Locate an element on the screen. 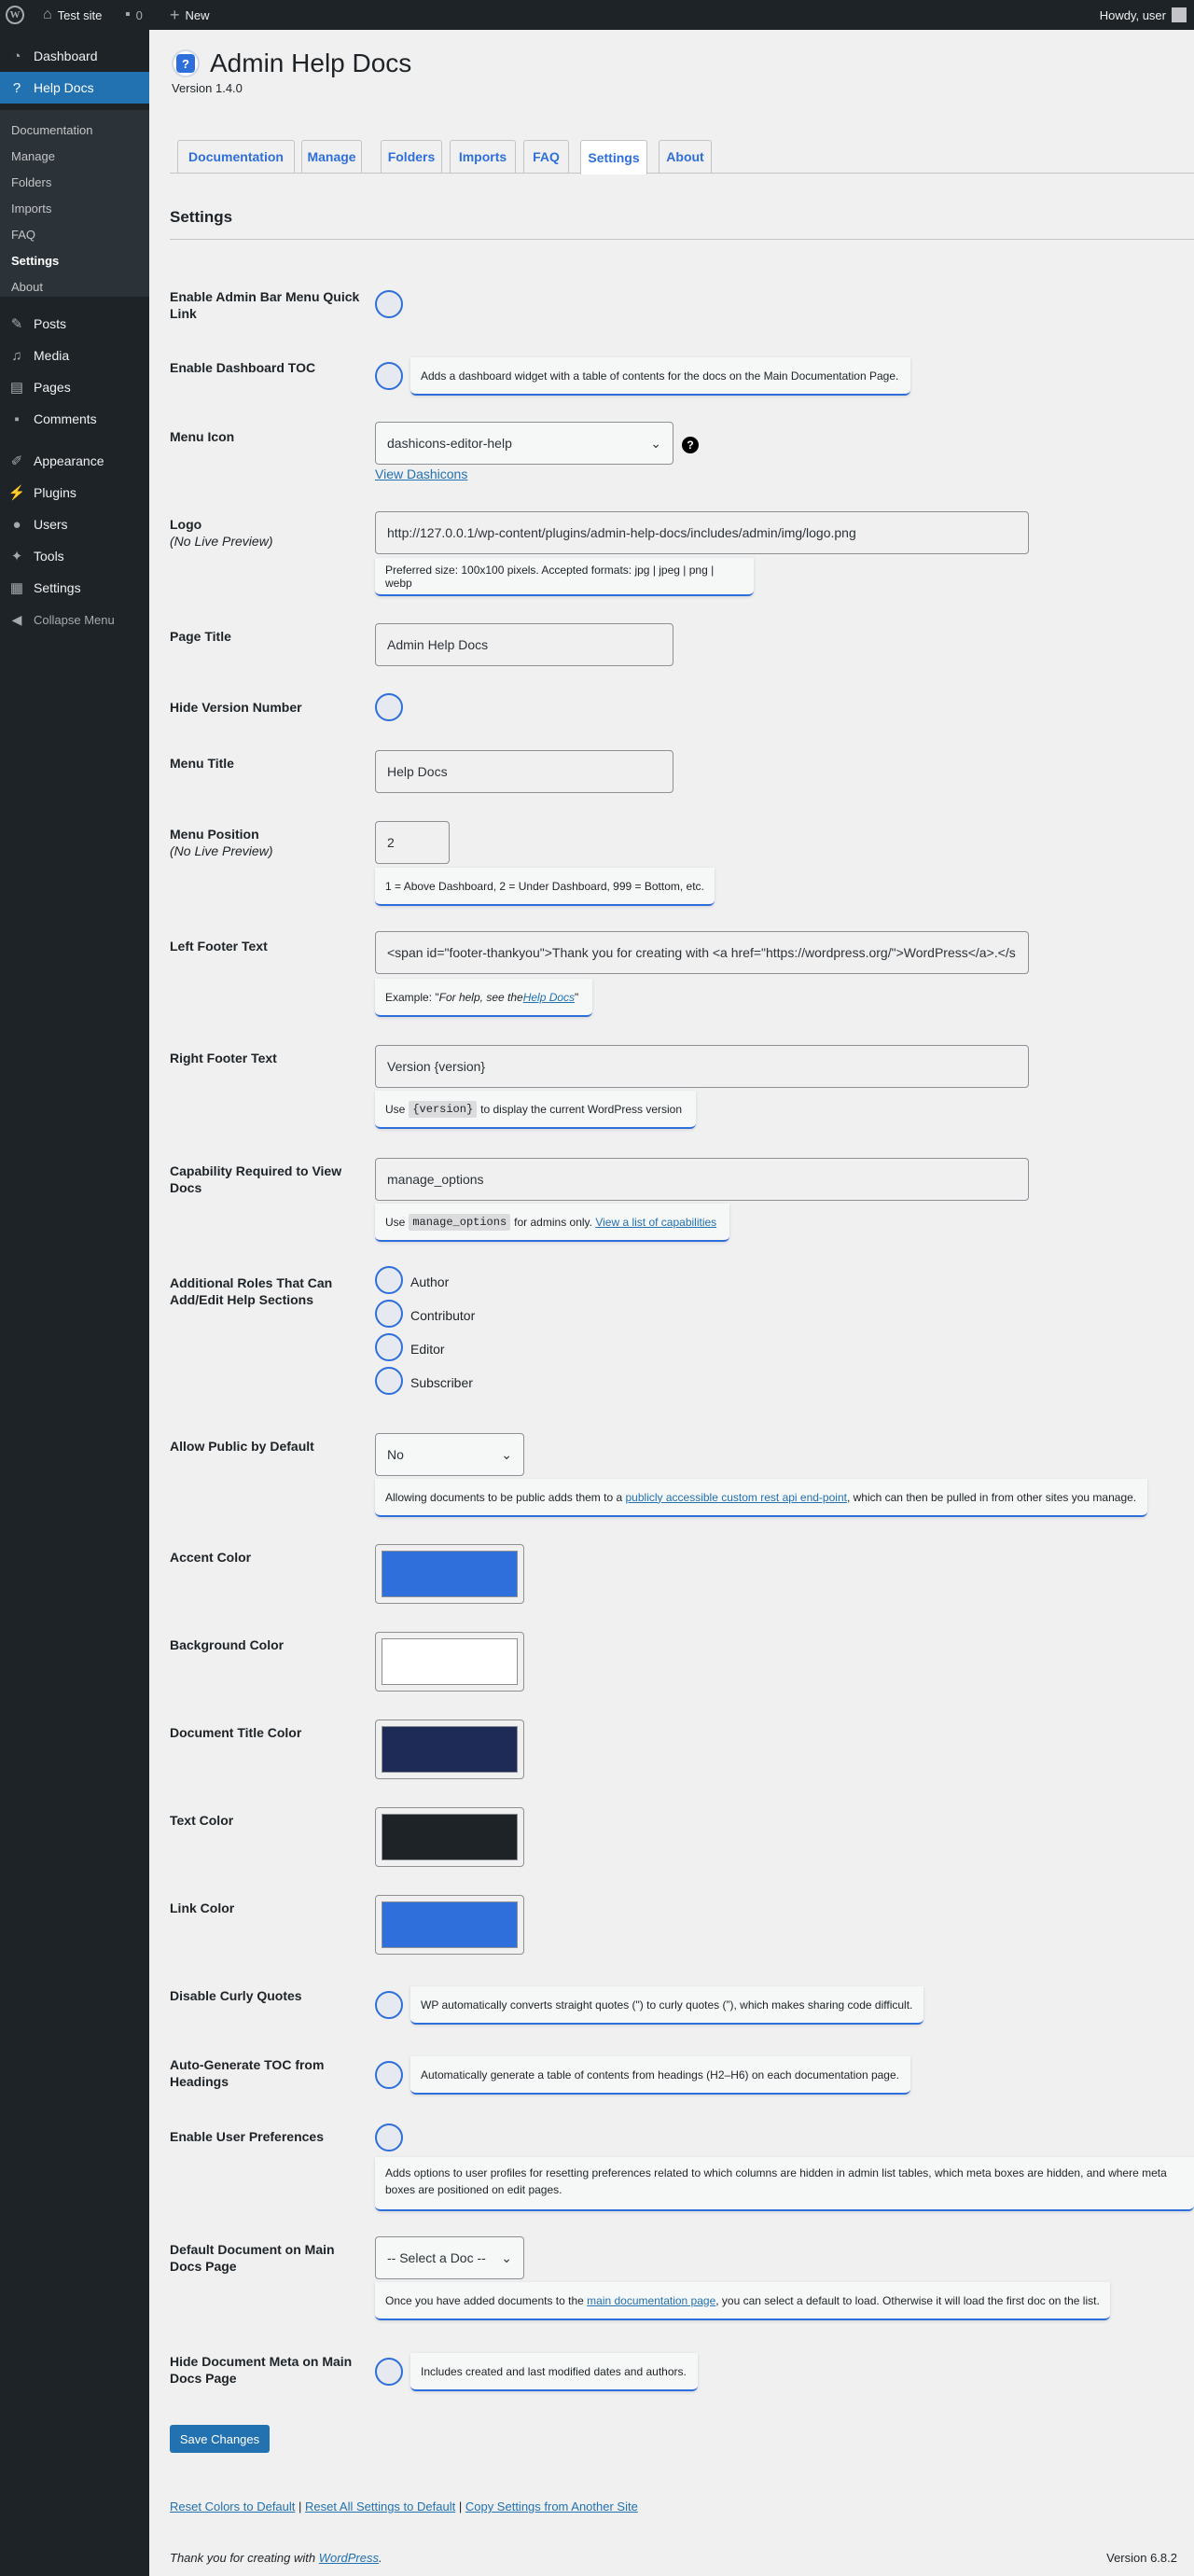 The width and height of the screenshot is (1194, 2576). auto-toc-toggle is located at coordinates (389, 2075).